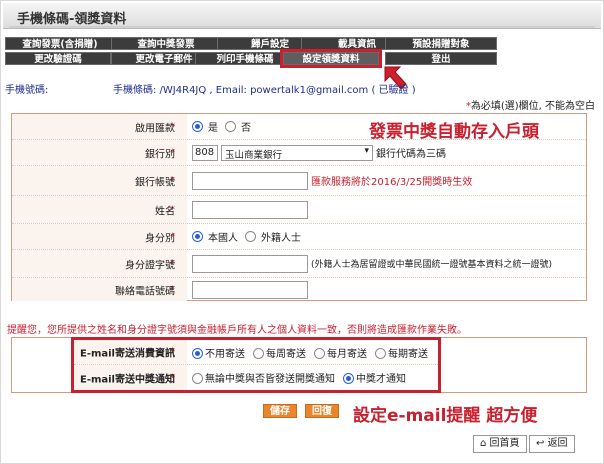 This screenshot has height=464, width=604. I want to click on callout-email-reminder: 設定e-mail提醒 超方便, so click(445, 416).